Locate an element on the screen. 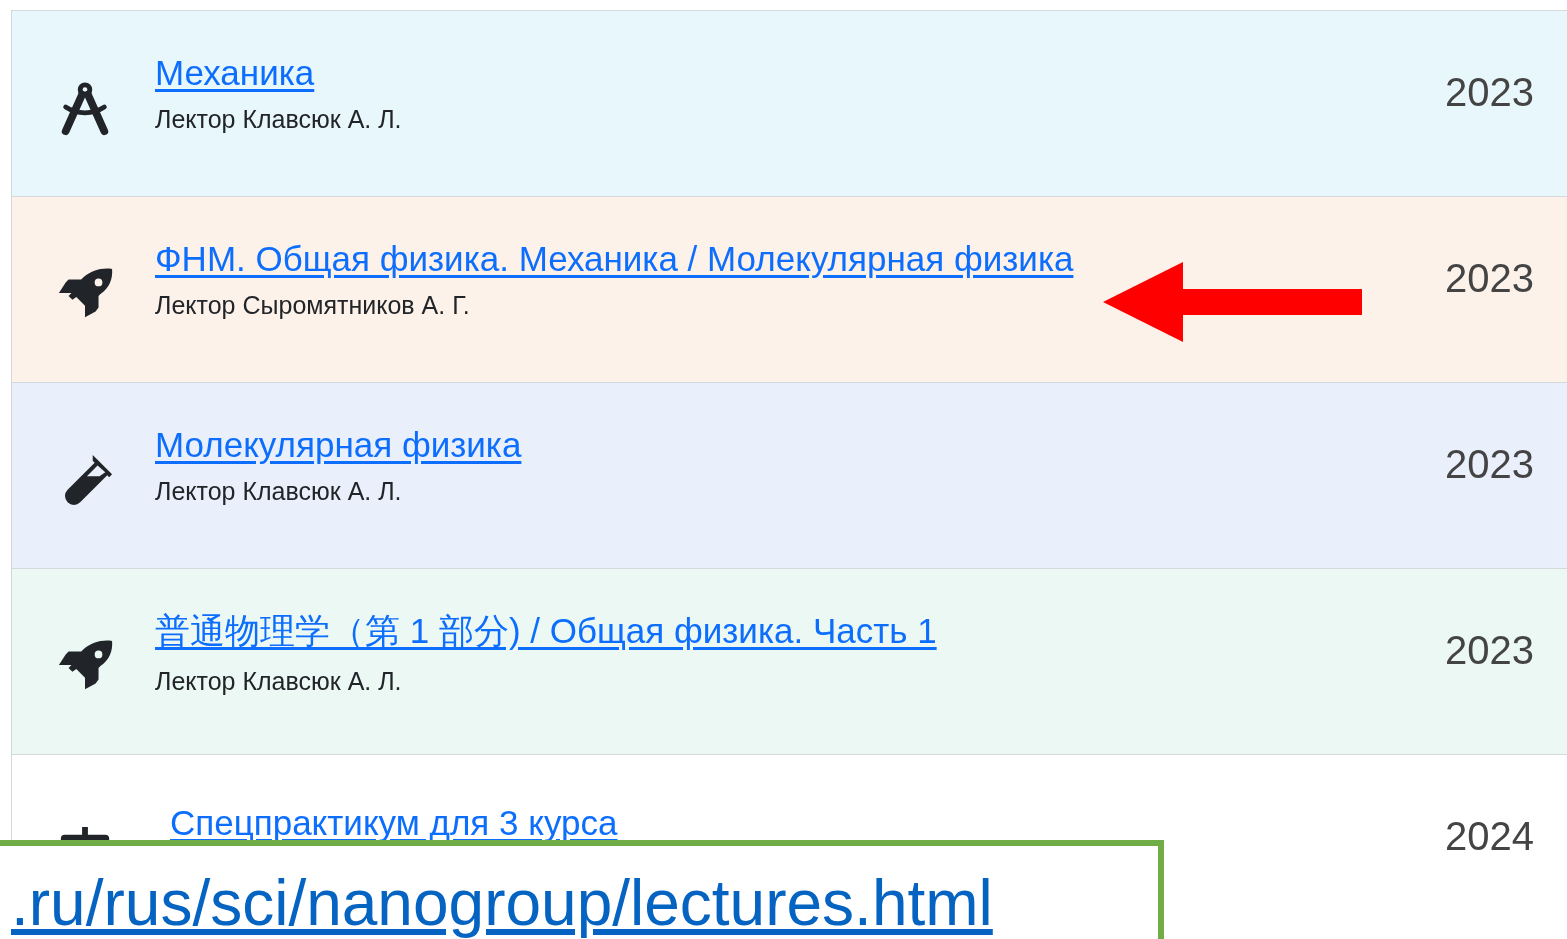 This screenshot has width=1567, height=939. lecture-title-link: Молекулярная физика is located at coordinates (338, 445).